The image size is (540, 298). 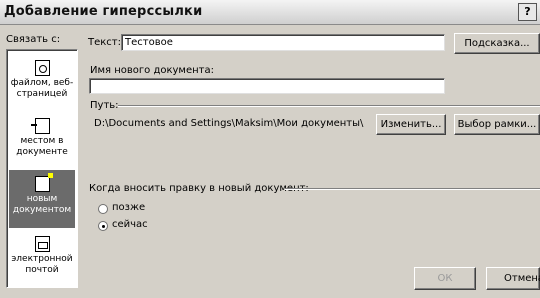 I want to click on edit-now-label: сейчас, so click(x=130, y=224).